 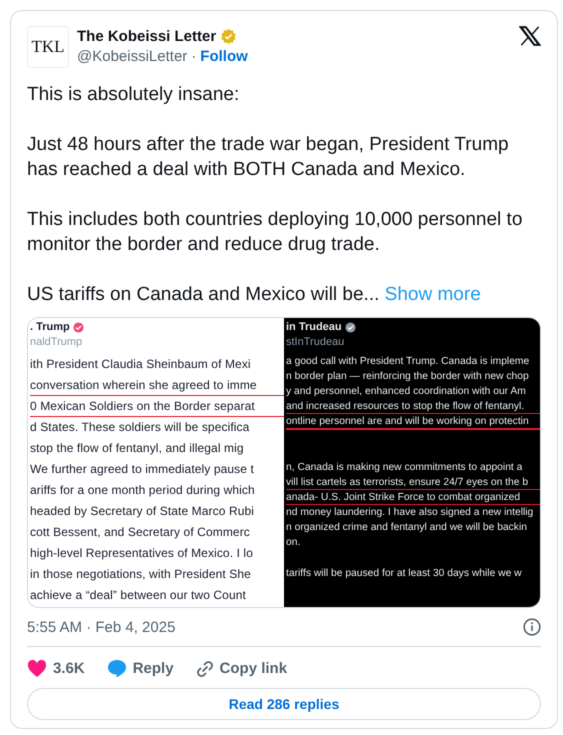 I want to click on author-handle: @KobeissiLetter, so click(x=132, y=56).